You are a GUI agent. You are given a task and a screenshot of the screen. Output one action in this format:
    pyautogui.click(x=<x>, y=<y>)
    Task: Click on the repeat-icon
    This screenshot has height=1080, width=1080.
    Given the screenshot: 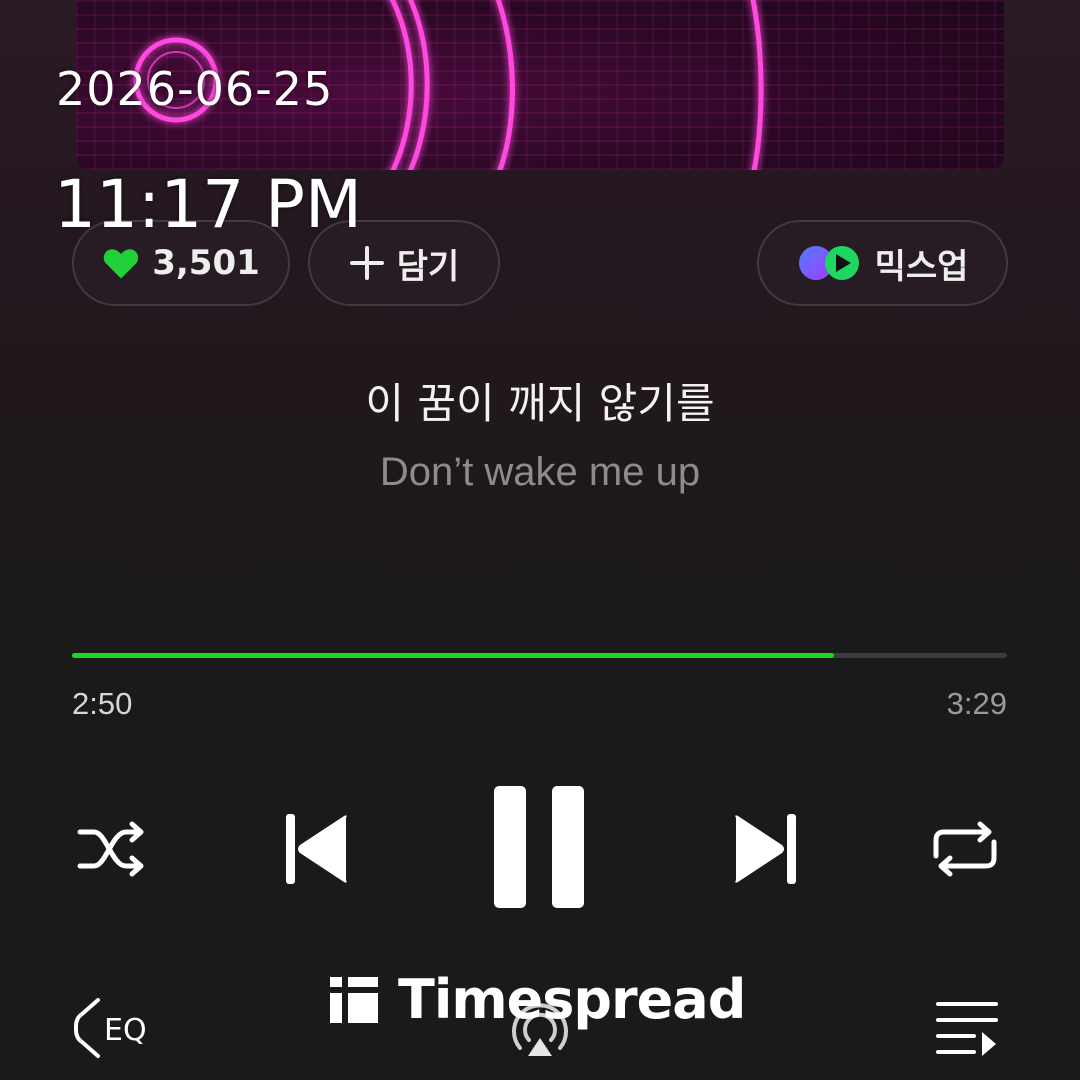 What is the action you would take?
    pyautogui.click(x=965, y=849)
    